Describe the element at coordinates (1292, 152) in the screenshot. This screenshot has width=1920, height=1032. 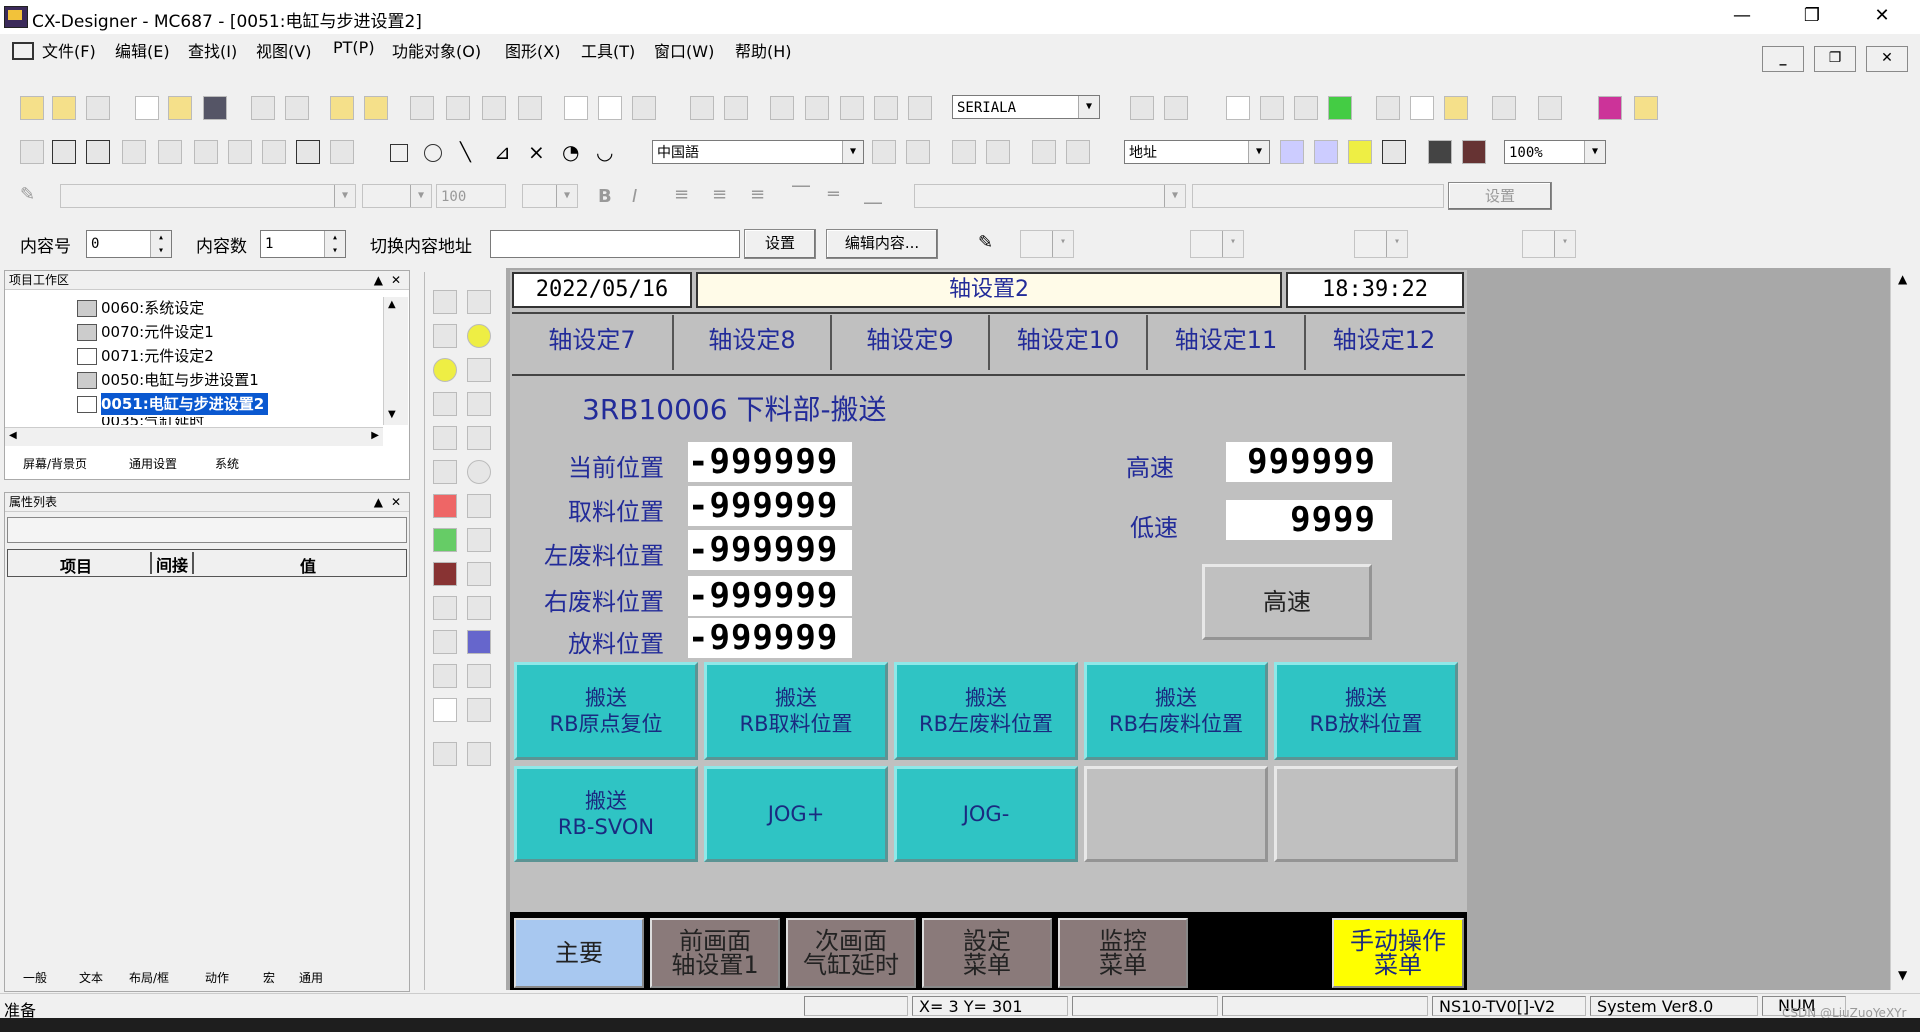
I see `address-icon` at that location.